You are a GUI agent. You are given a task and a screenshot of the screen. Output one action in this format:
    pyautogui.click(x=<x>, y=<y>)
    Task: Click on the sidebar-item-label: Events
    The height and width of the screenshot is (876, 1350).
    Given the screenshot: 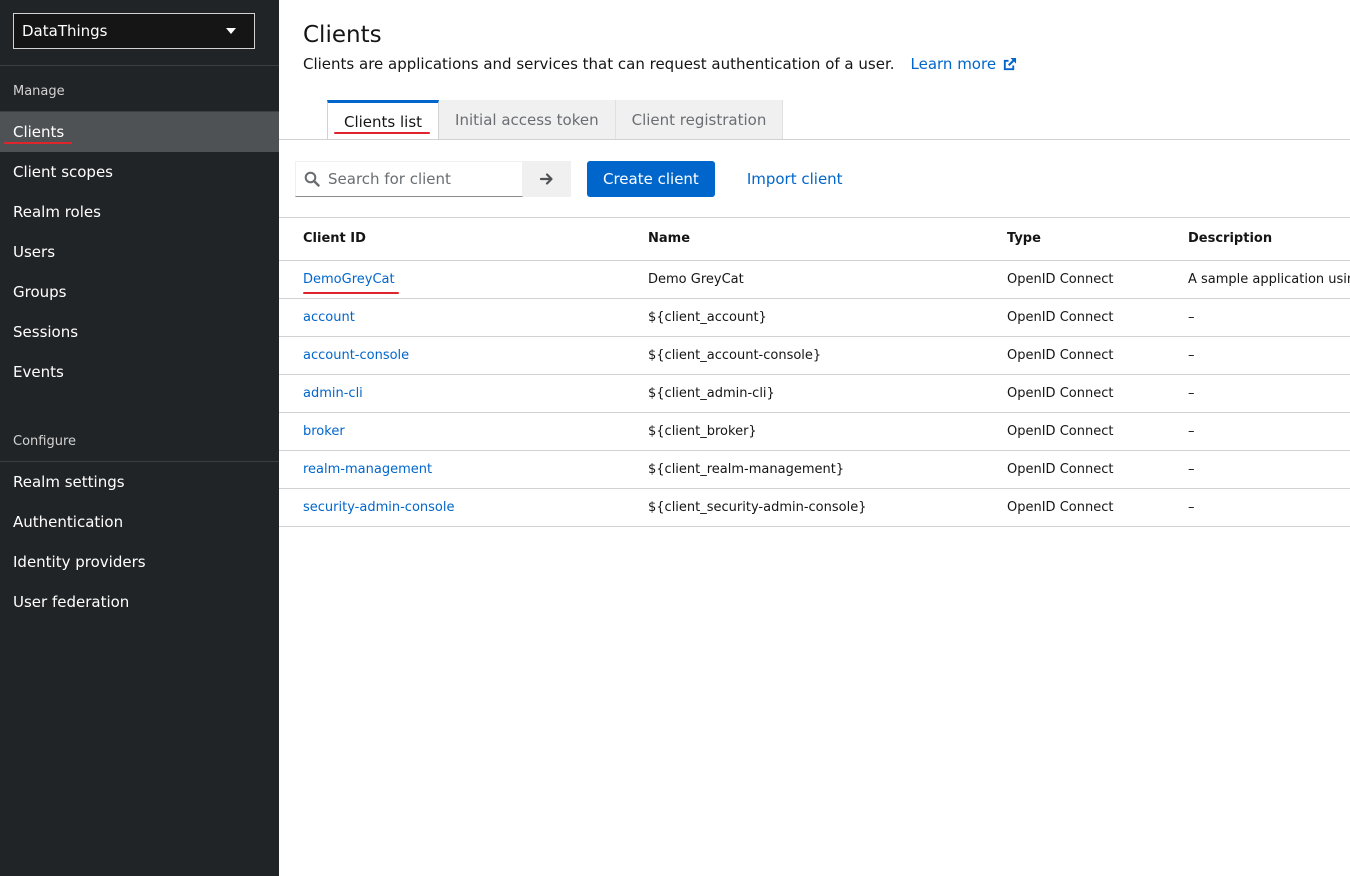 What is the action you would take?
    pyautogui.click(x=38, y=372)
    